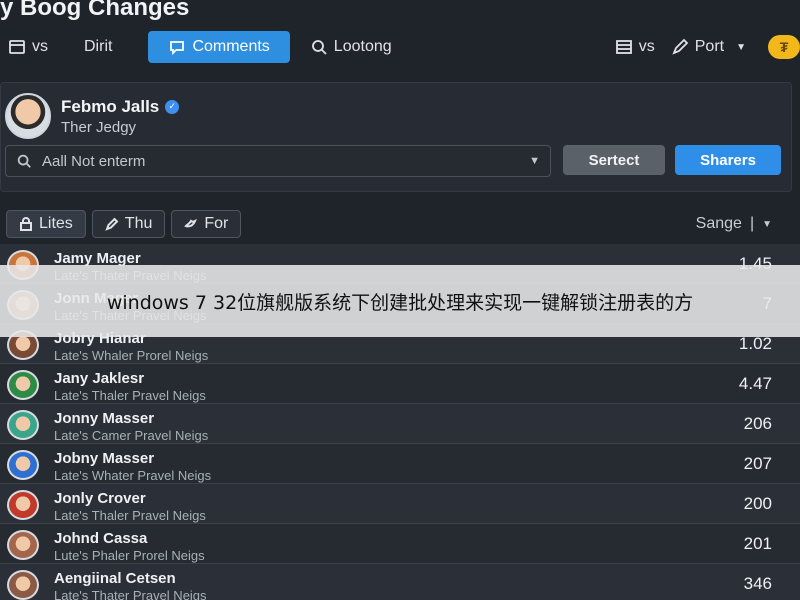 This screenshot has width=800, height=600. Describe the element at coordinates (623, 47) in the screenshot. I see `list-icon` at that location.